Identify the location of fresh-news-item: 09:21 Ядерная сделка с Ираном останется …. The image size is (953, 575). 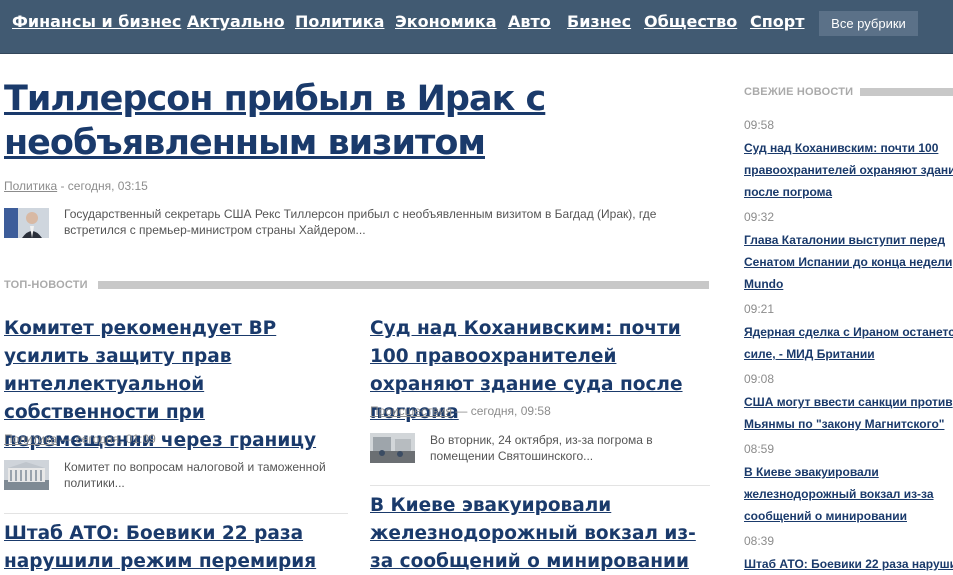
(848, 333).